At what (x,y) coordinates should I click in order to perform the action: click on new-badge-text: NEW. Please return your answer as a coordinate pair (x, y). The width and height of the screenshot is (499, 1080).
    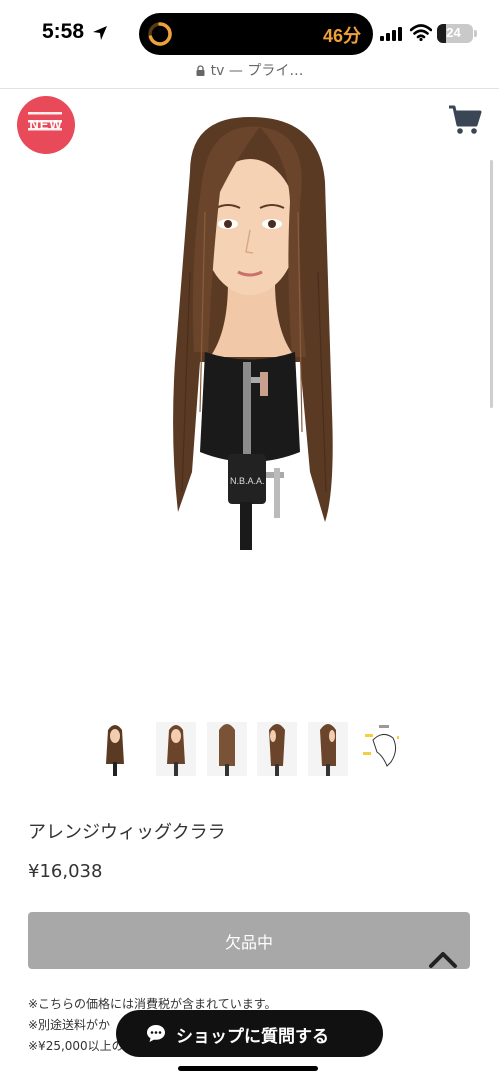
    Looking at the image, I should click on (46, 124).